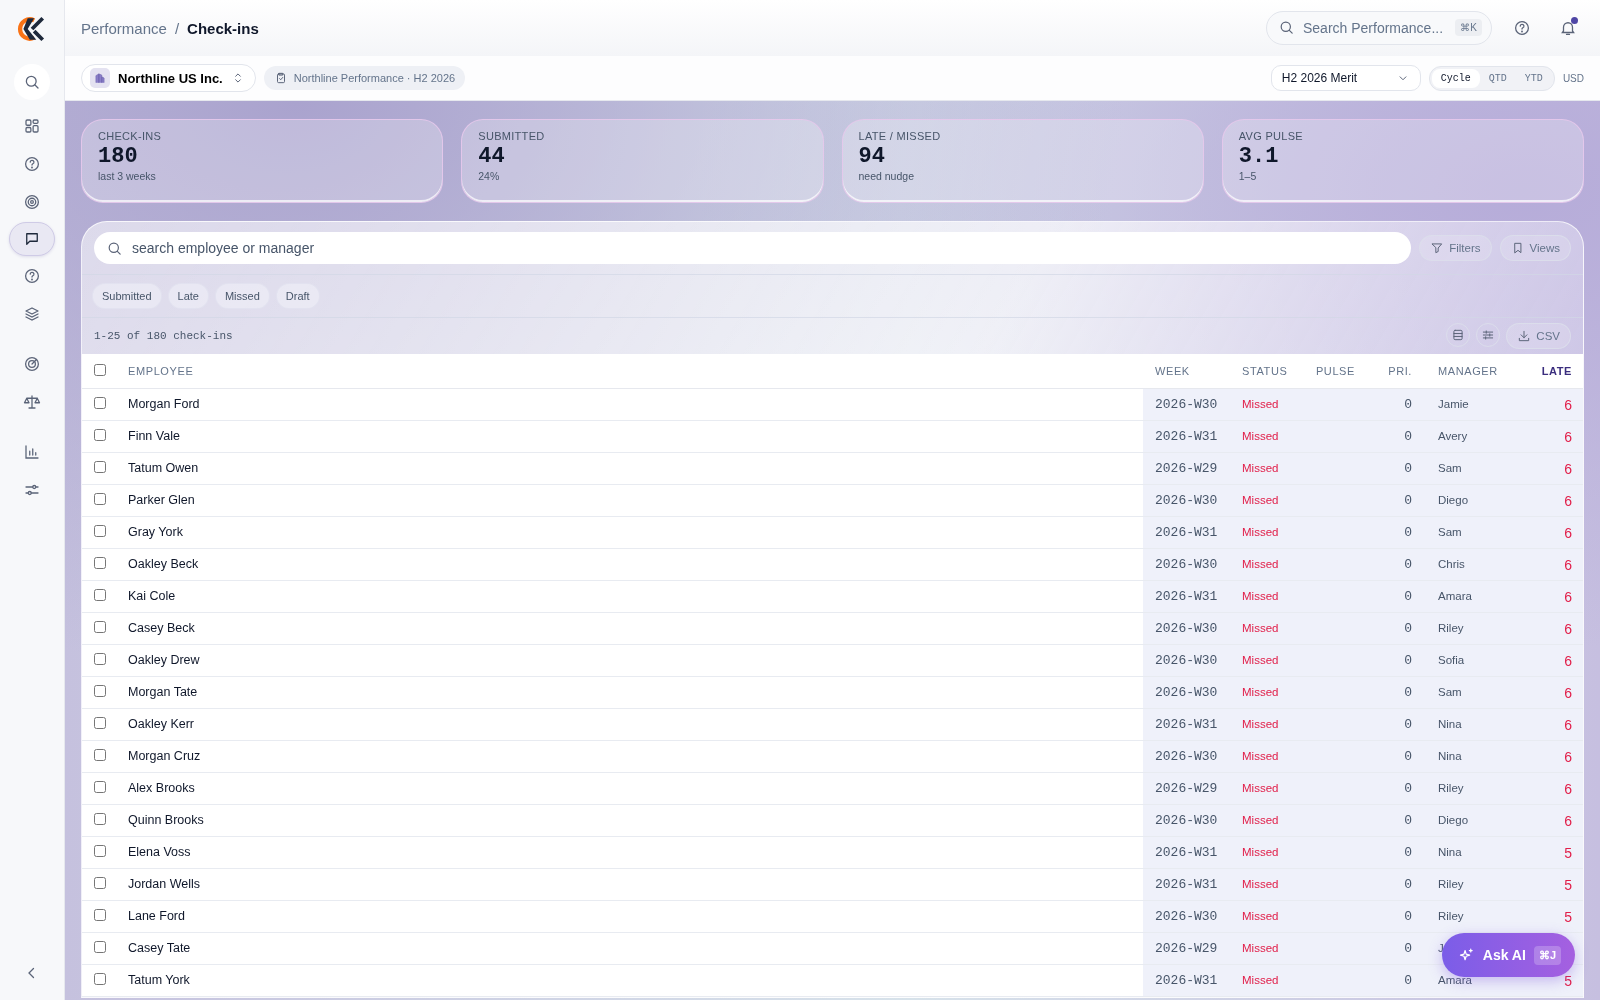  I want to click on bar-chart-icon, so click(32, 452).